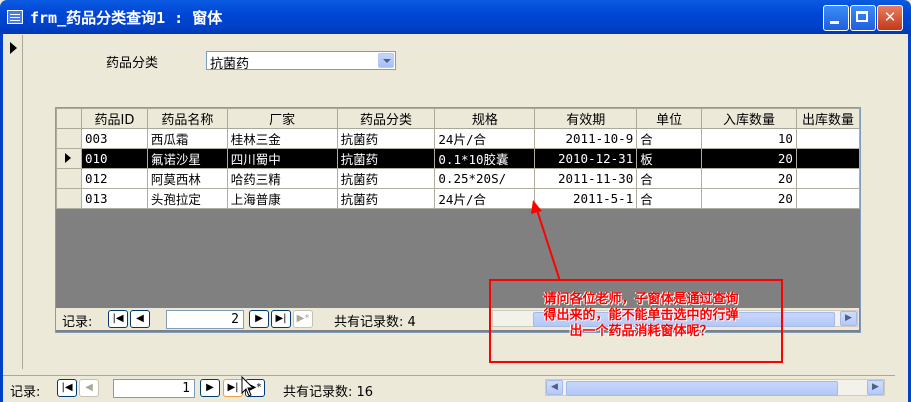 Image resolution: width=911 pixels, height=402 pixels. Describe the element at coordinates (449, 387) in the screenshot. I see `main-navigation: 记录: |◀ ◀ 1 ▶ ▶| ▶* 共有记录数: 16 ◀ ▶` at that location.